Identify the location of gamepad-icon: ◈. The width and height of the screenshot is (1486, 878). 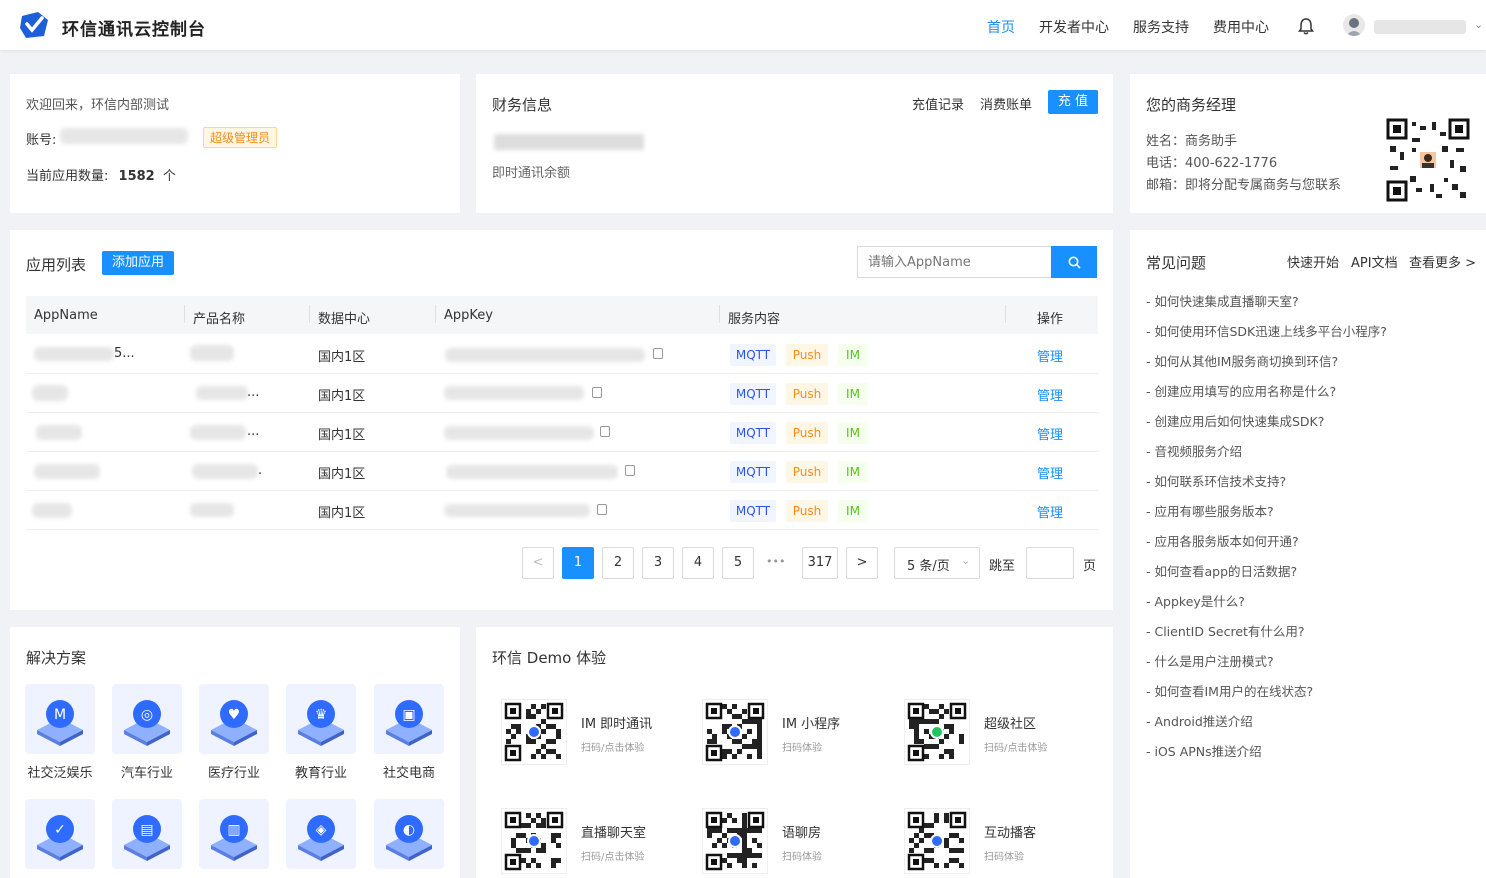
(321, 834).